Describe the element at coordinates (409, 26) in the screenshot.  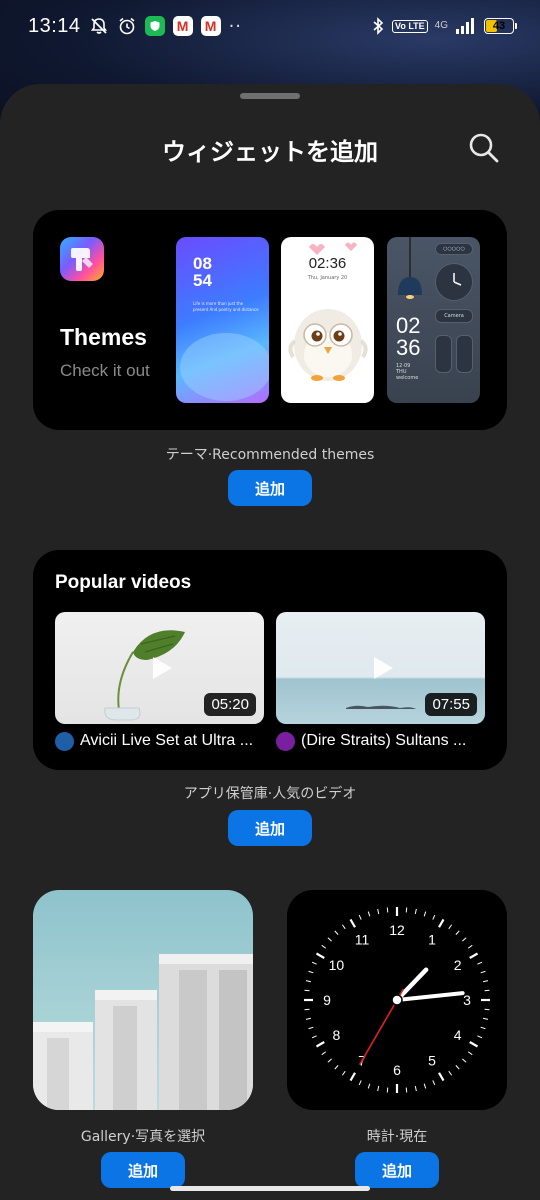
I see `volte-icon: Vo LTE` at that location.